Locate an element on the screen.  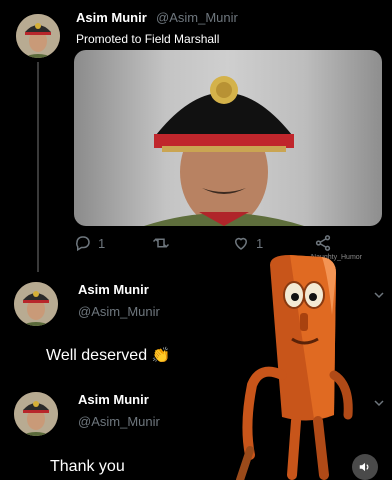
author-handle: @Asim_Munir is located at coordinates (197, 17).